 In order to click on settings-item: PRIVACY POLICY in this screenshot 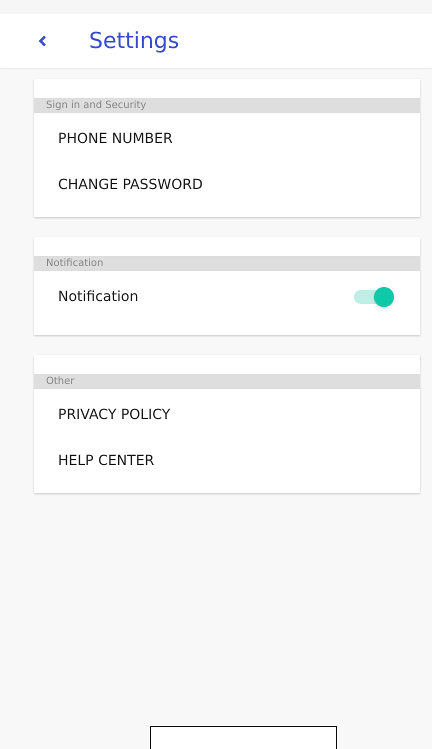, I will do `click(114, 415)`.